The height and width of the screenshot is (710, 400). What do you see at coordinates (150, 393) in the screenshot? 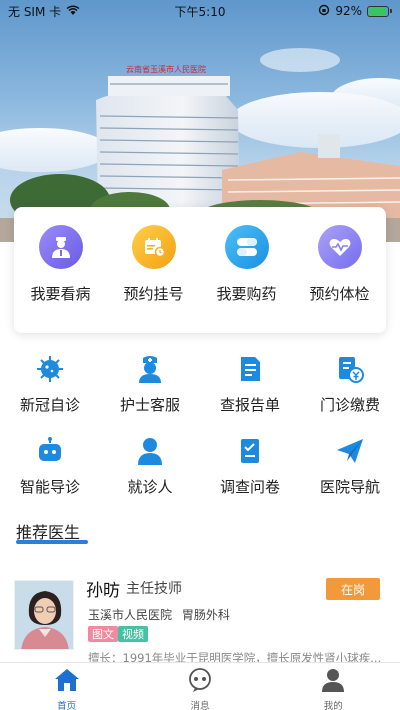
I see `service-nurse-support: 护士客服` at bounding box center [150, 393].